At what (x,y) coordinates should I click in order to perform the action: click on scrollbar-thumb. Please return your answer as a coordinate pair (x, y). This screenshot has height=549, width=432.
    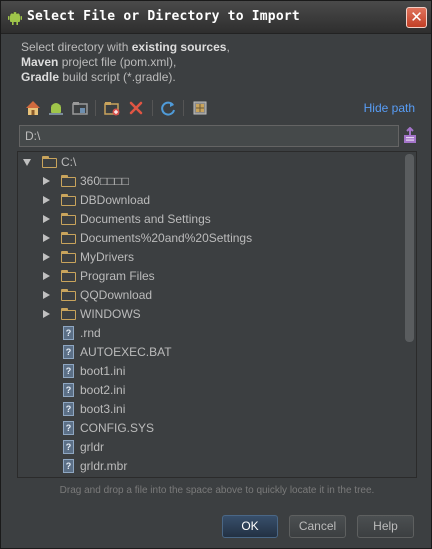
    Looking at the image, I should click on (409, 248).